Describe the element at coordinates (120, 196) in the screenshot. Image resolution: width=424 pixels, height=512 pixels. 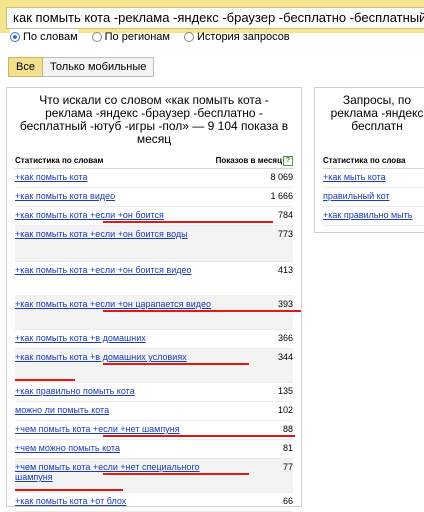
I see `phrase-link: +как помыть кота видео` at that location.